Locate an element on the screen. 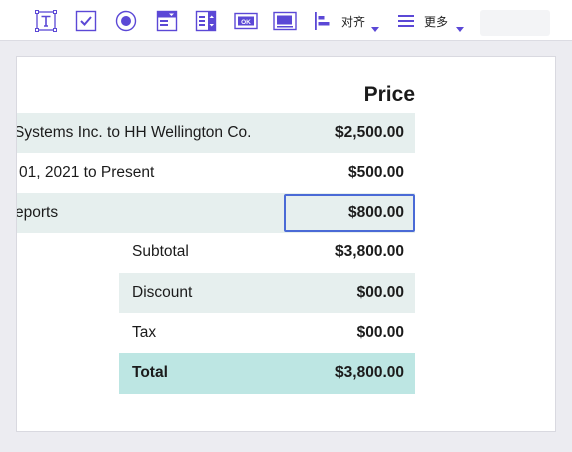 This screenshot has width=572, height=452. image-field-tool-icon is located at coordinates (285, 21).